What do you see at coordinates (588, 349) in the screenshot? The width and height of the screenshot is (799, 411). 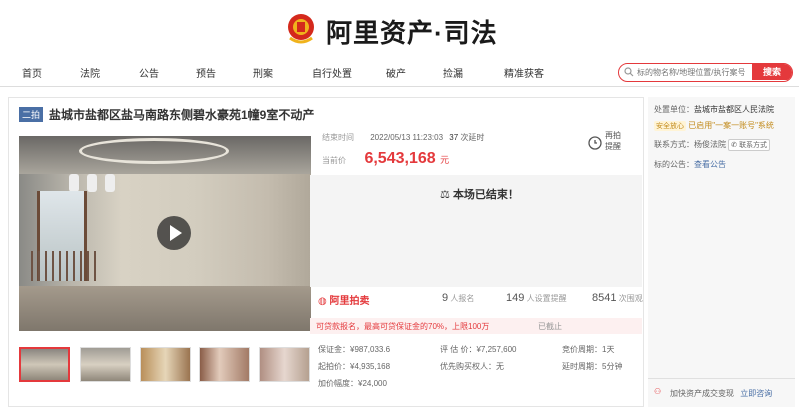 I see `bid-period: 竞价周期：1天` at bounding box center [588, 349].